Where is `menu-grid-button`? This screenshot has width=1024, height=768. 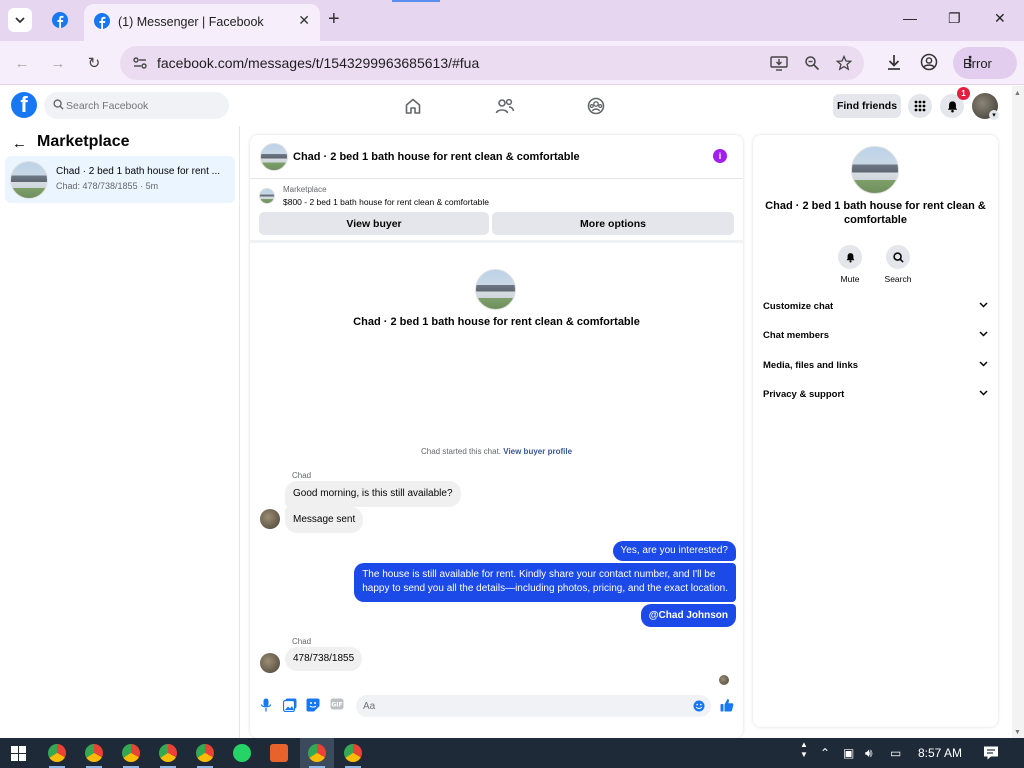 menu-grid-button is located at coordinates (920, 106).